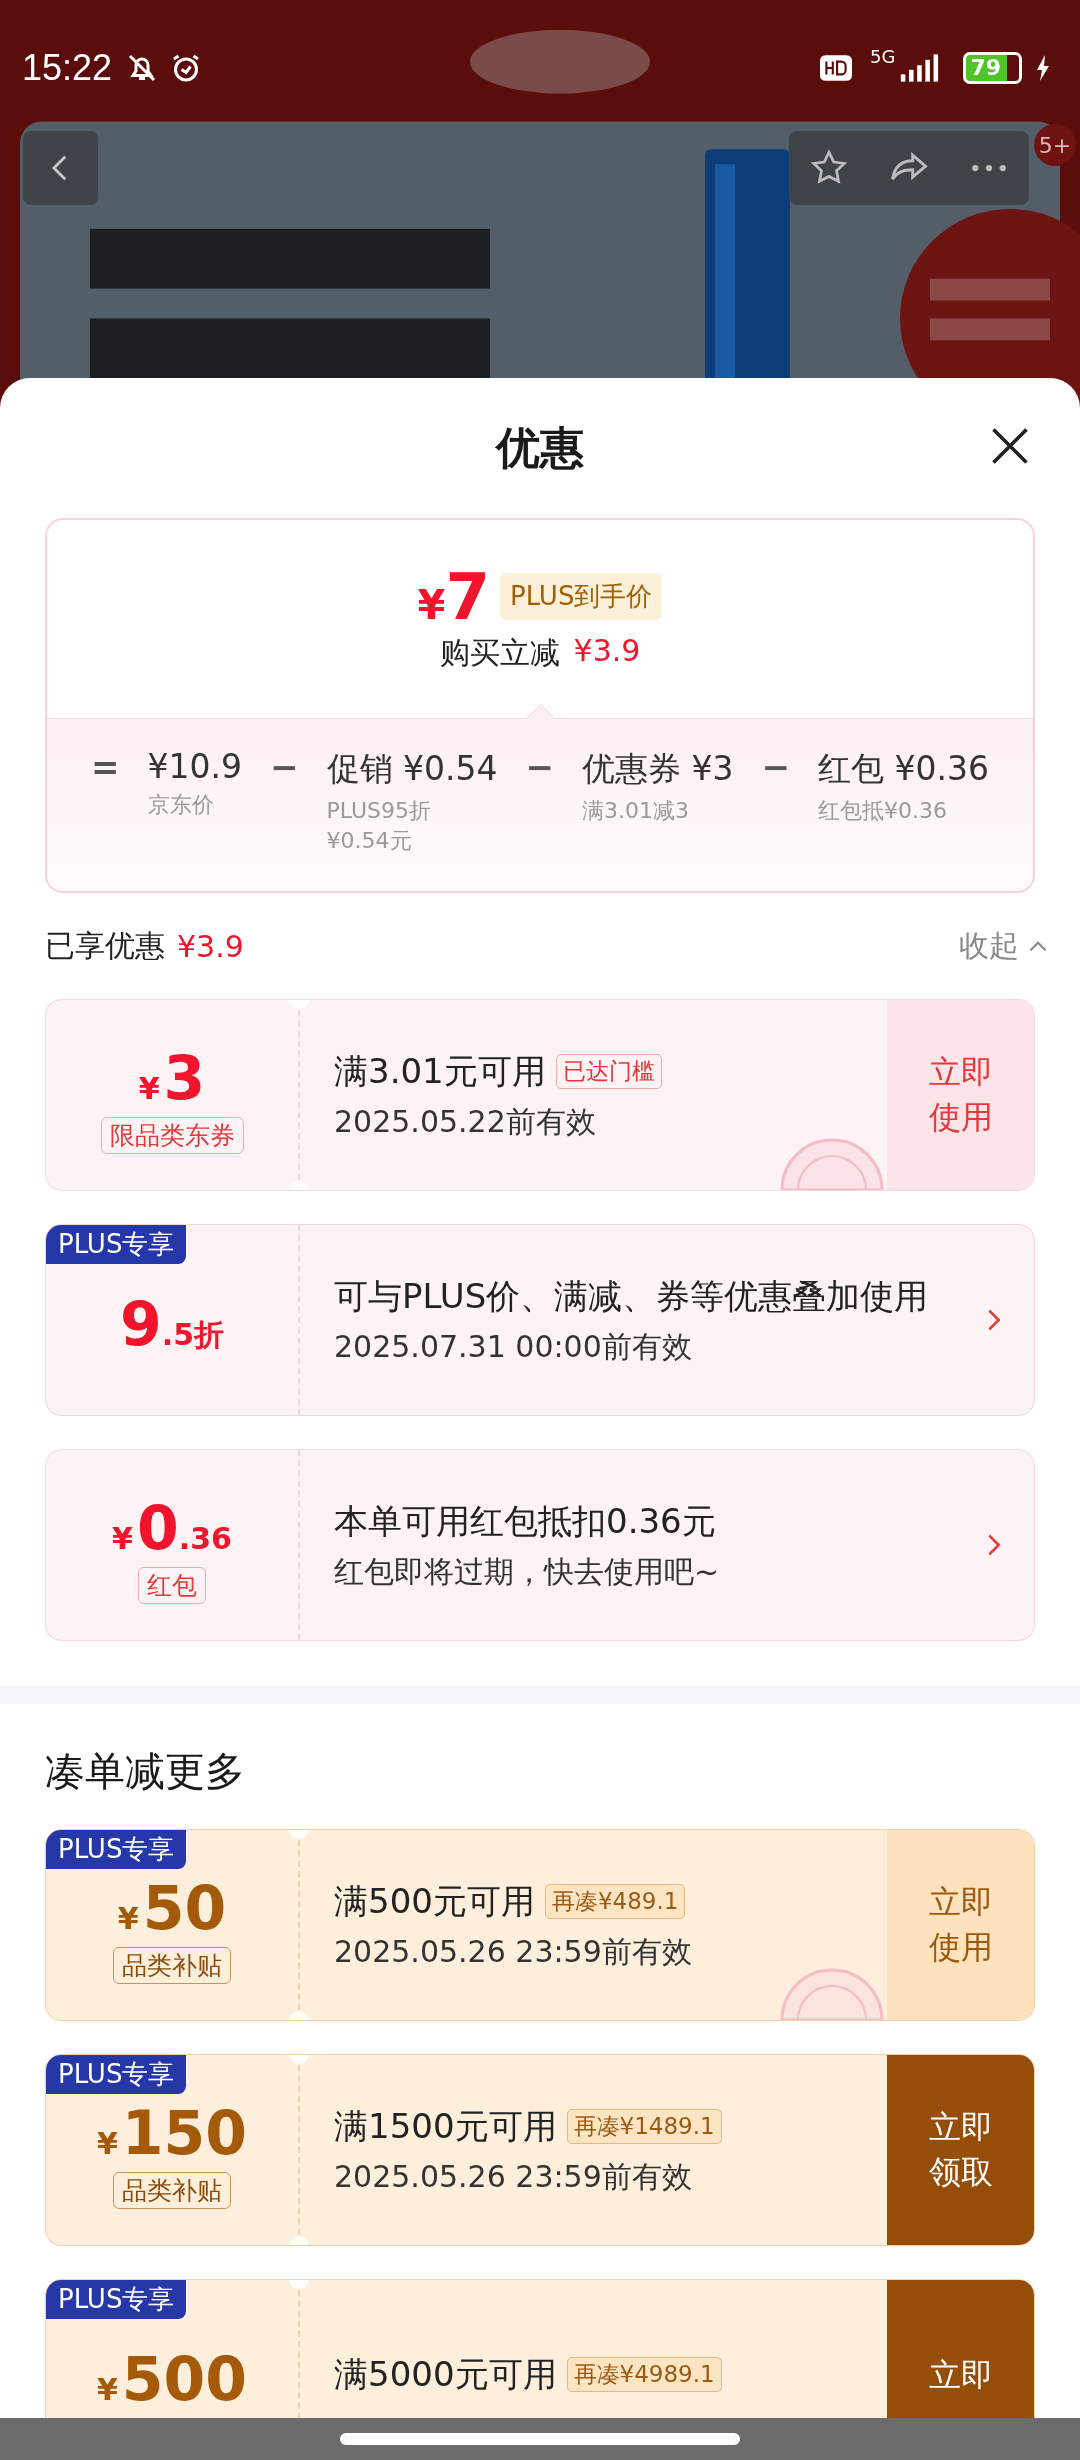 The width and height of the screenshot is (1080, 2460). I want to click on charging-icon, so click(1043, 68).